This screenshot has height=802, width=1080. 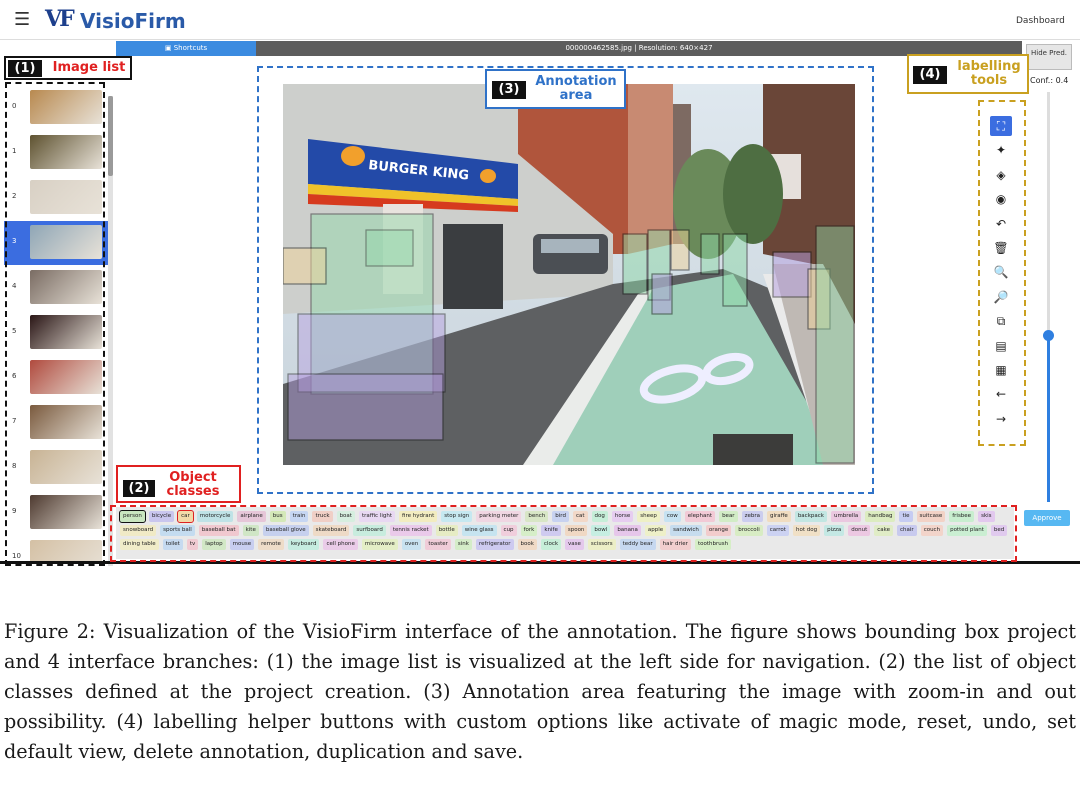 I want to click on approve-button: Approve, so click(x=1047, y=518).